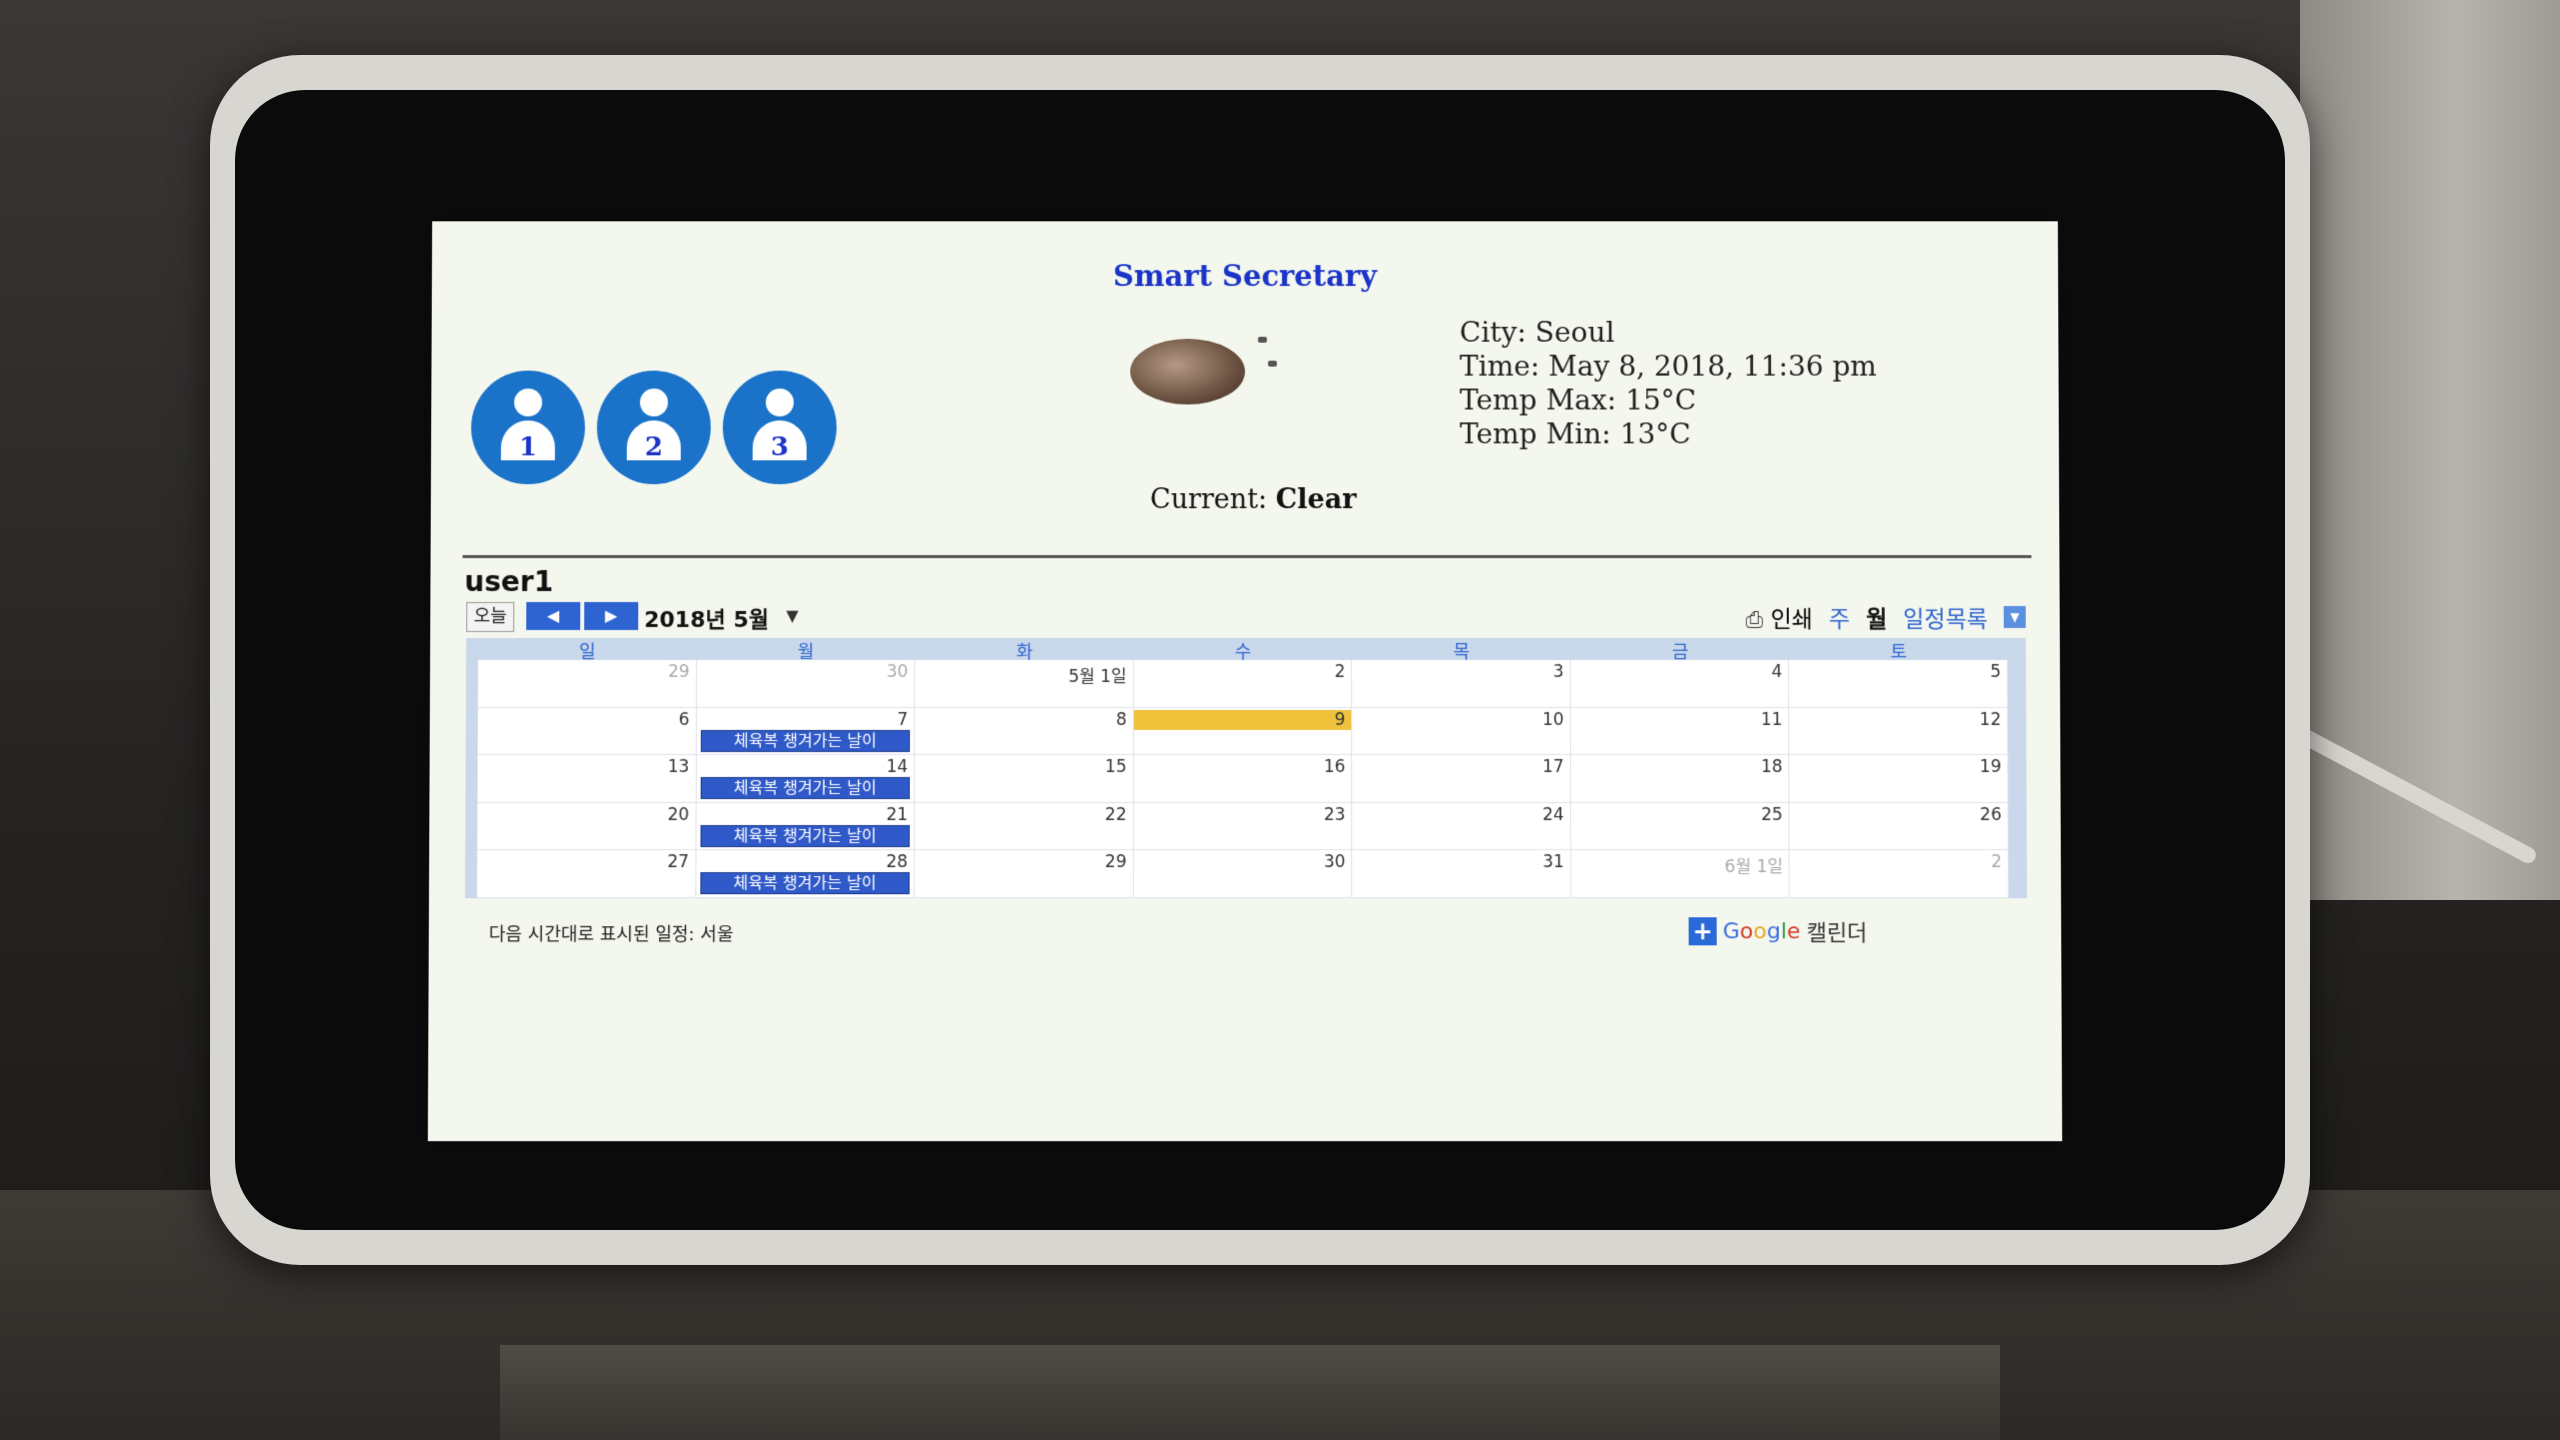  Describe the element at coordinates (1681, 874) in the screenshot. I see `day-cell: 6월 1일` at that location.